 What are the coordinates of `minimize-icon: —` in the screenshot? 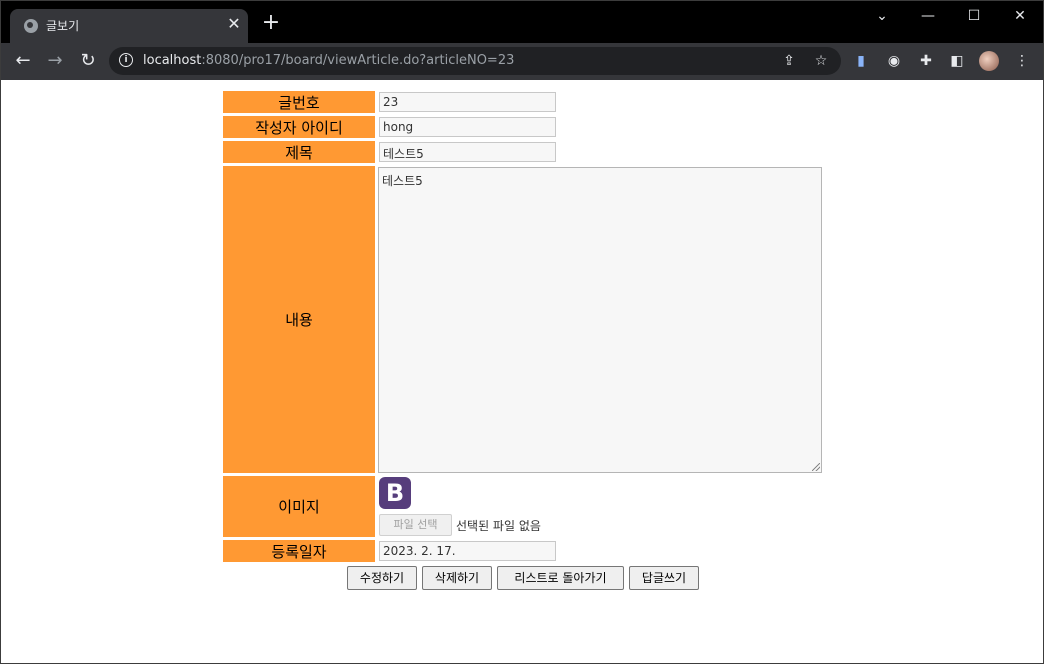 It's located at (928, 16).